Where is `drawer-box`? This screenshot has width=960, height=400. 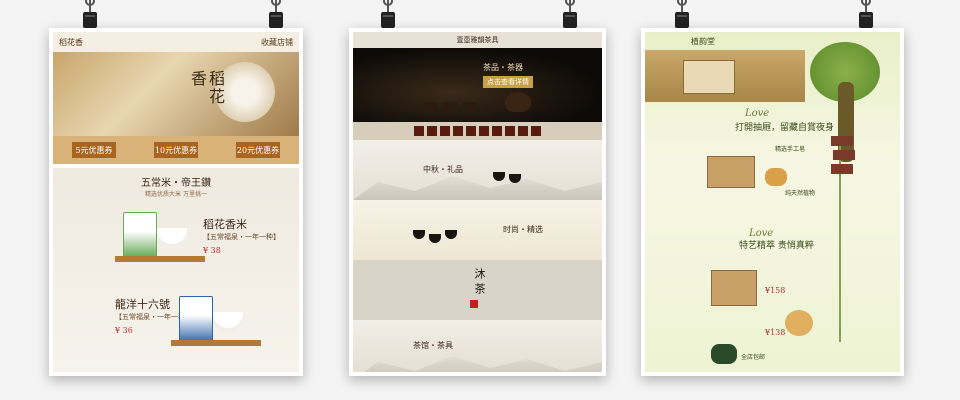 drawer-box is located at coordinates (709, 77).